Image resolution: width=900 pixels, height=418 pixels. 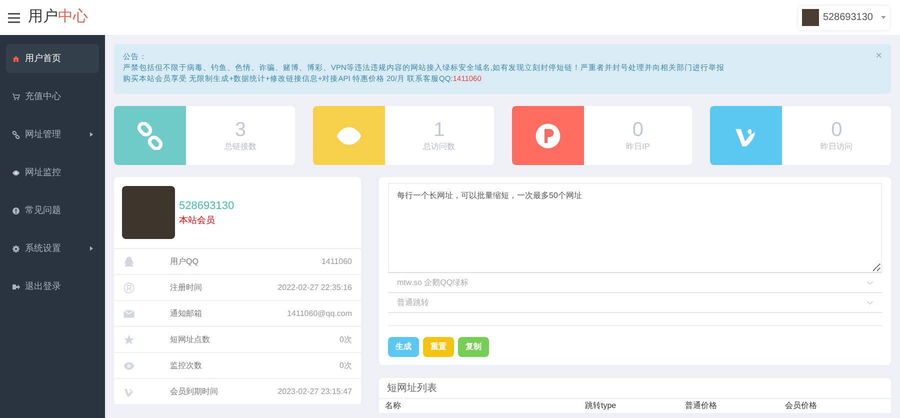 What do you see at coordinates (439, 146) in the screenshot?
I see `stat-label: 总访问数` at bounding box center [439, 146].